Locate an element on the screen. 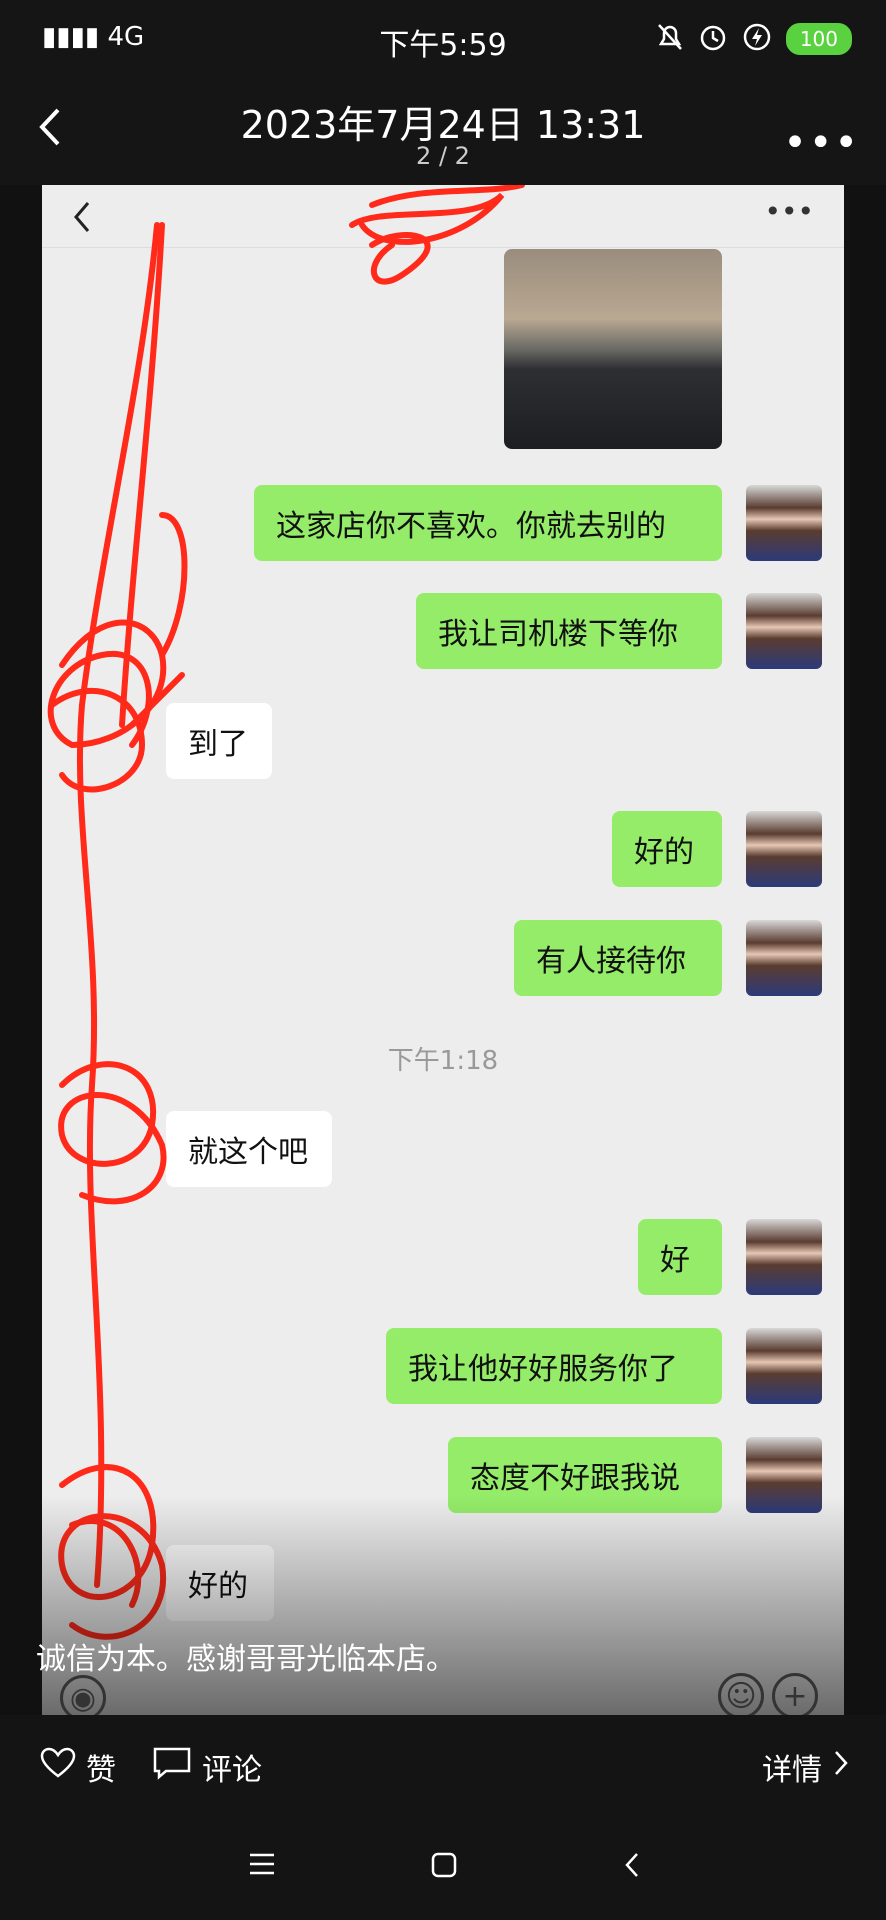 This screenshot has height=1920, width=886. plus-icon: + is located at coordinates (795, 1694).